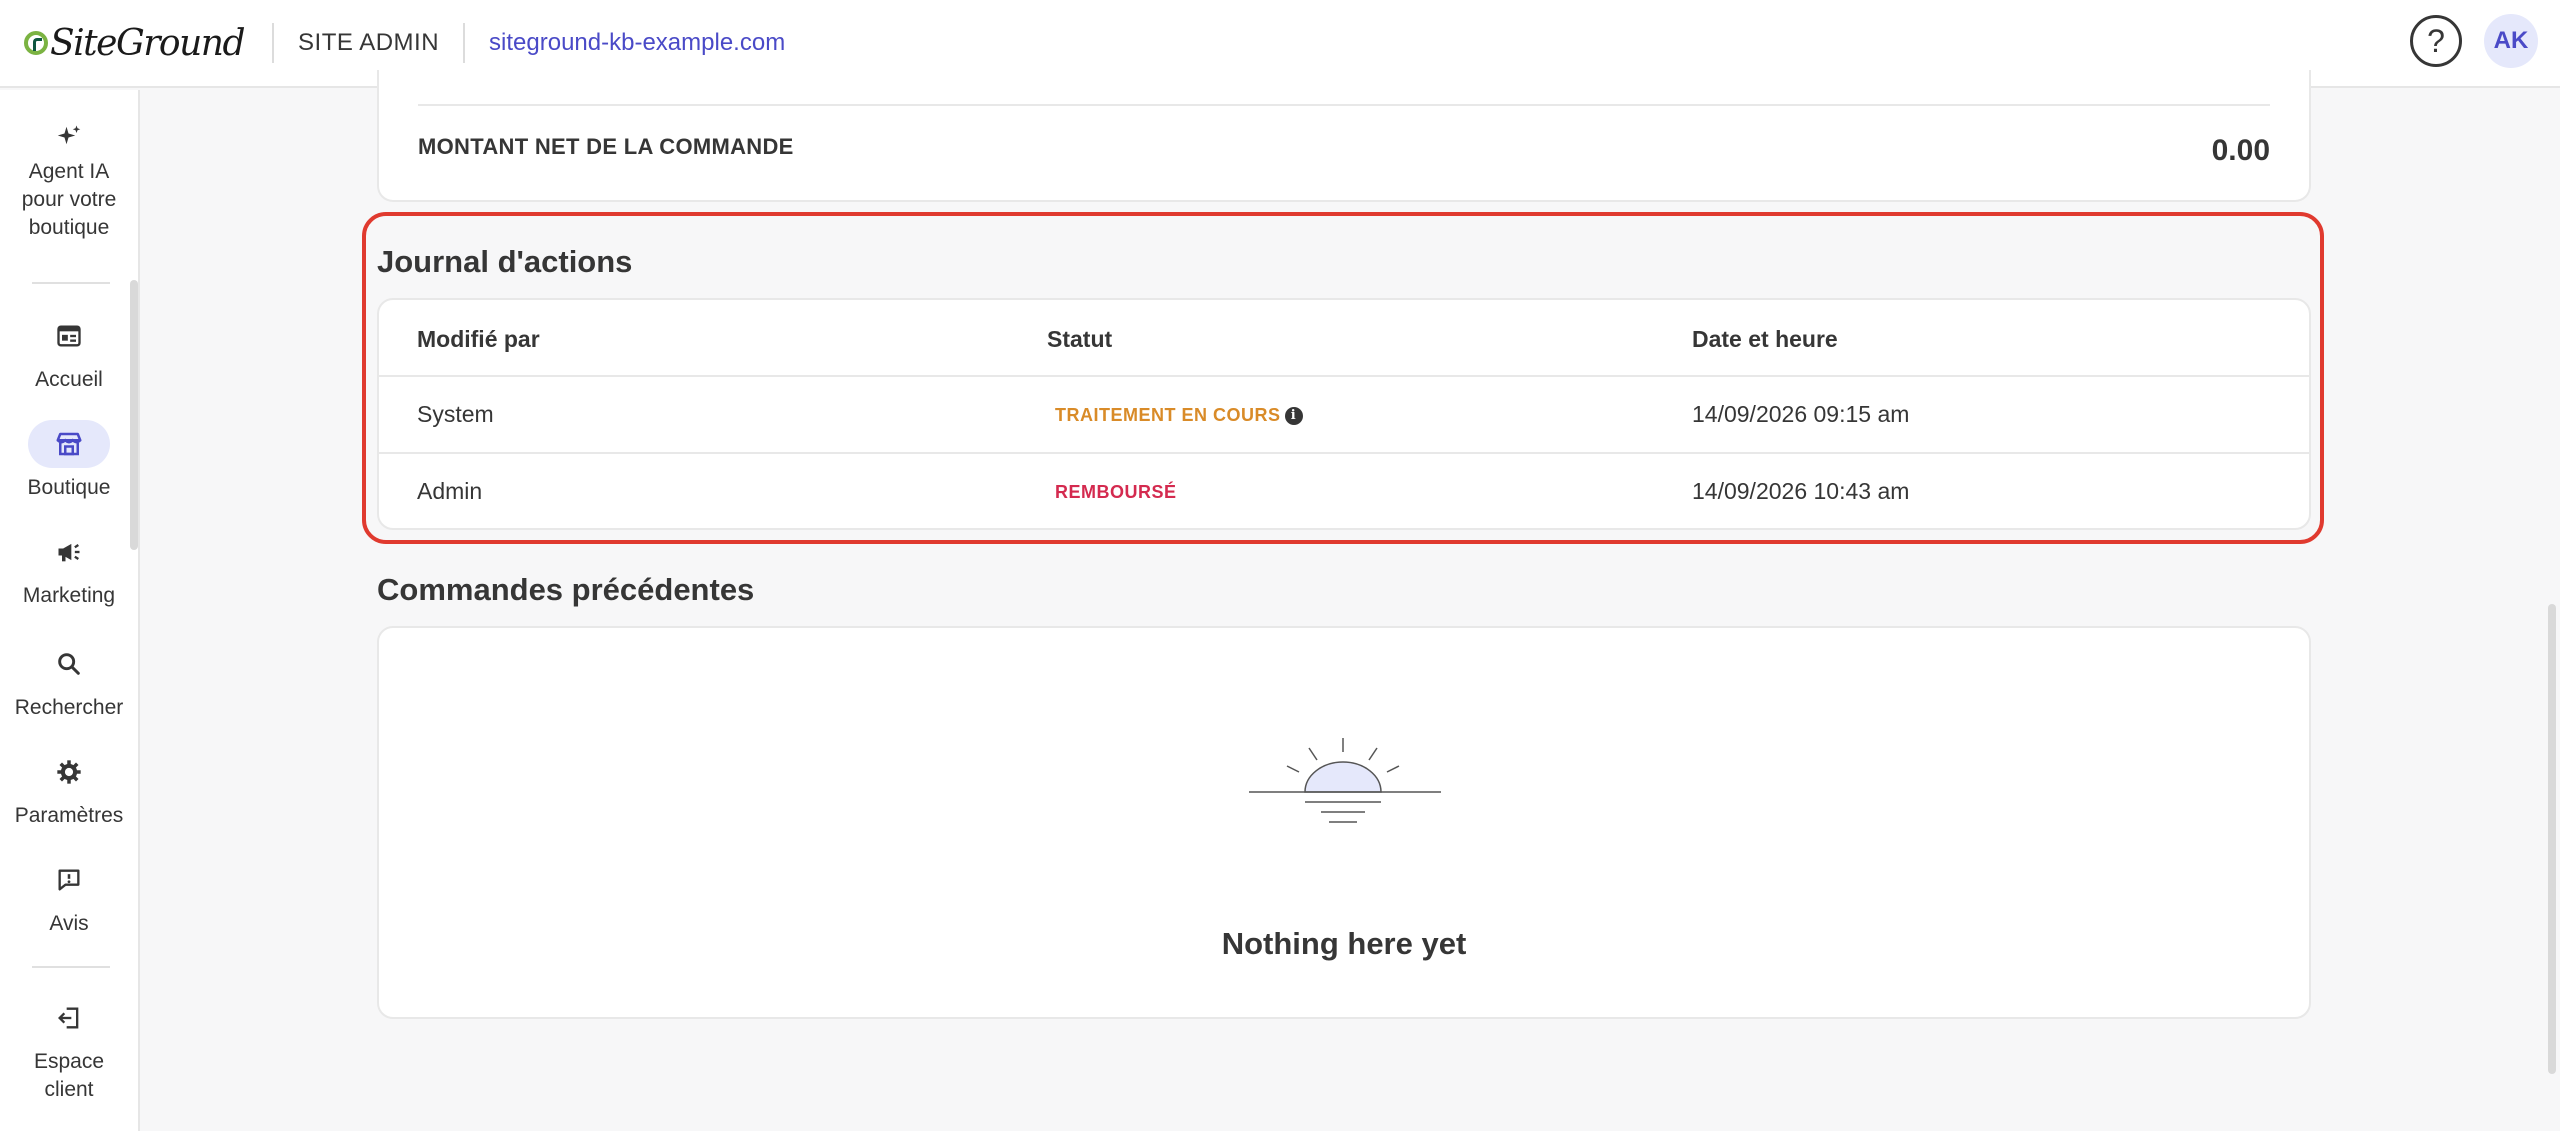 The height and width of the screenshot is (1131, 2560). What do you see at coordinates (455, 414) in the screenshot?
I see `modified-by-cell: System` at bounding box center [455, 414].